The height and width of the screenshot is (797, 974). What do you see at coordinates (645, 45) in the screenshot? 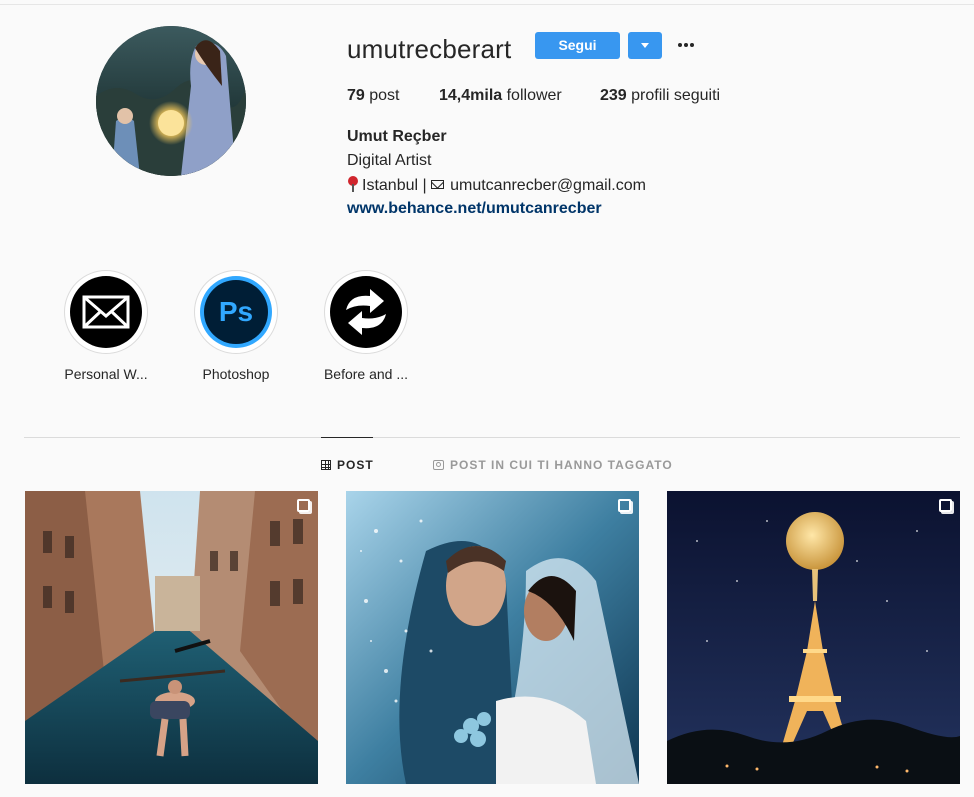
I see `follow-dropdown-button` at bounding box center [645, 45].